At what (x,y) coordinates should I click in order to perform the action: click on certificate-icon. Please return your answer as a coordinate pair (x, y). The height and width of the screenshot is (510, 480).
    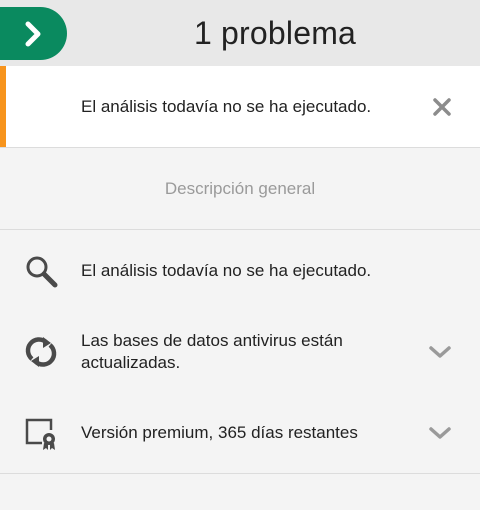
    Looking at the image, I should click on (41, 433).